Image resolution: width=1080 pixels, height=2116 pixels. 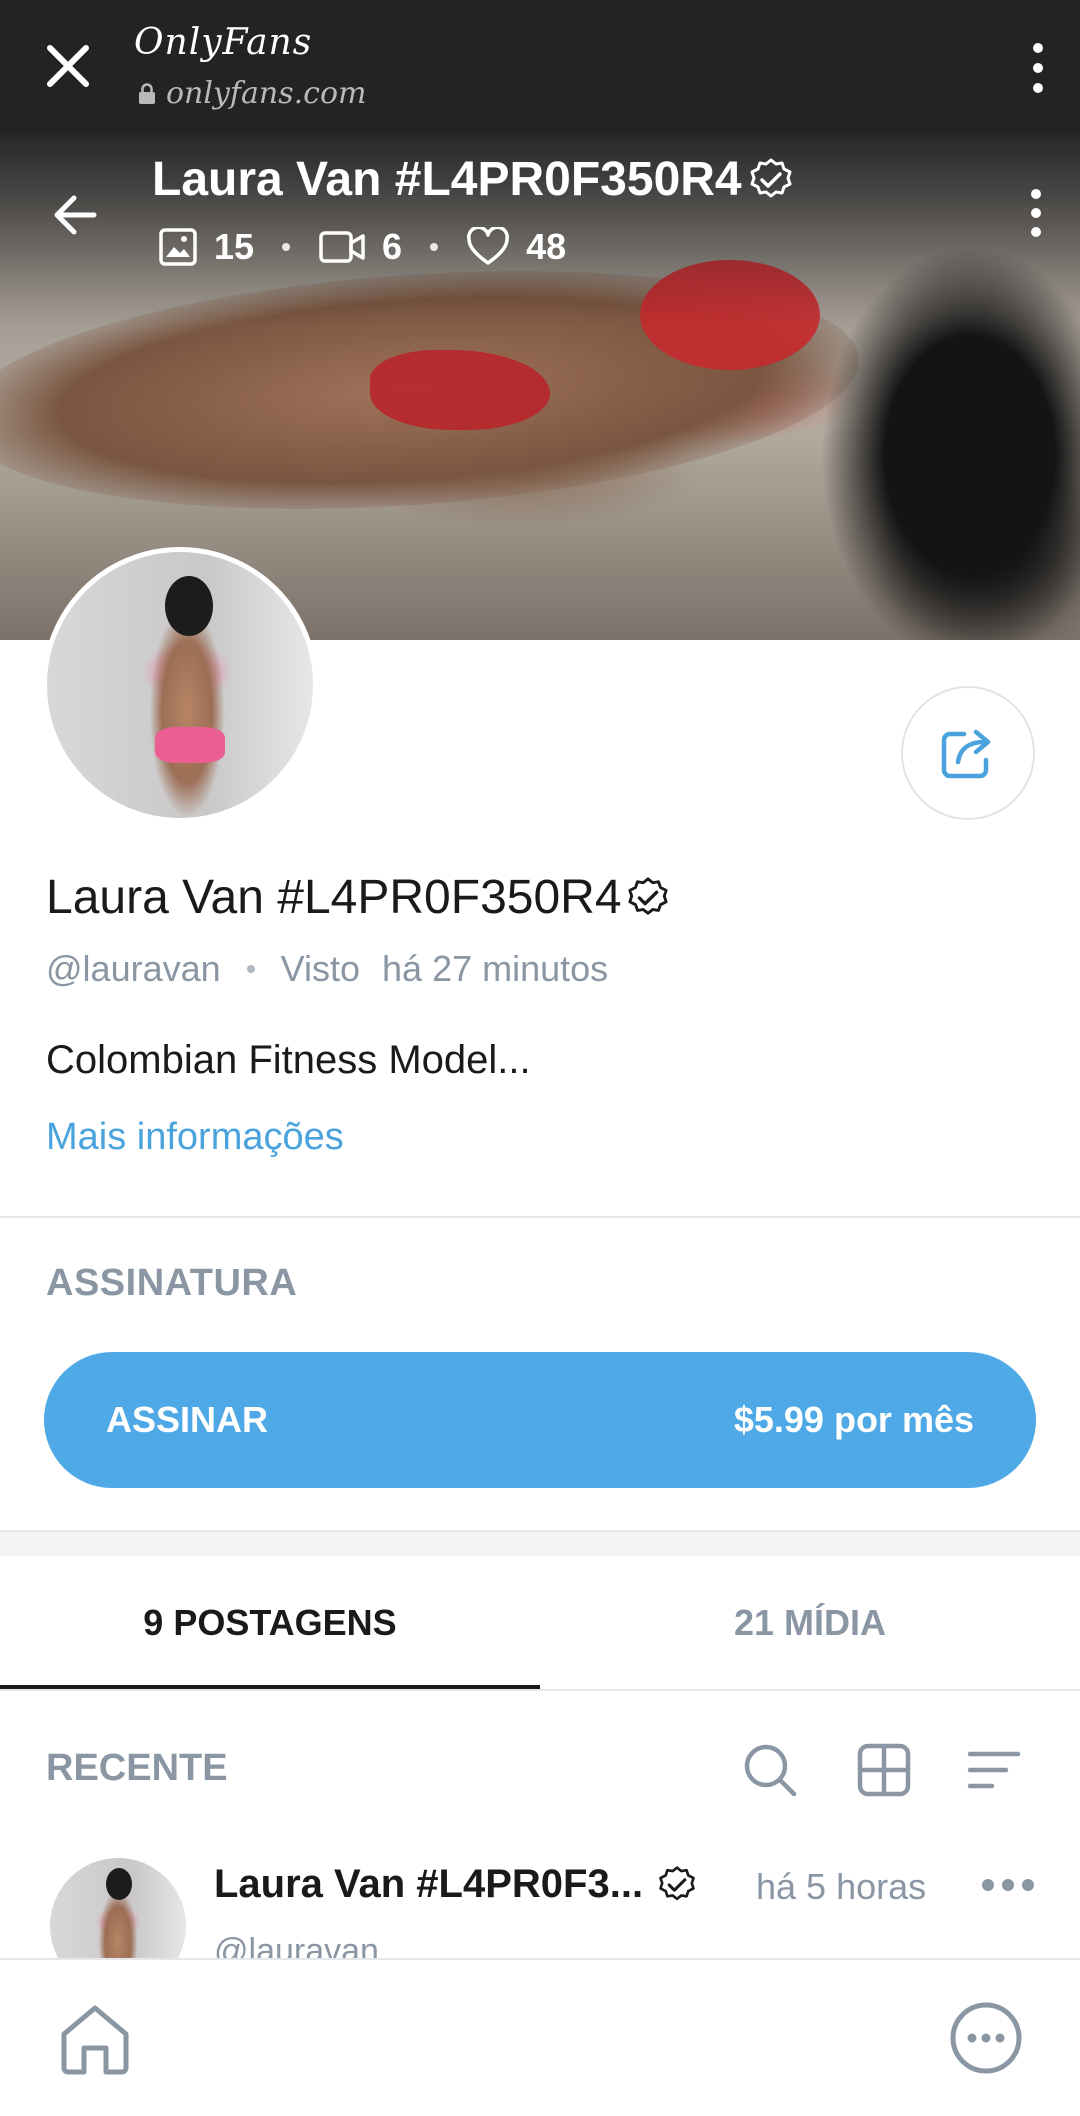 I want to click on last-seen-label: Visto, so click(x=320, y=968).